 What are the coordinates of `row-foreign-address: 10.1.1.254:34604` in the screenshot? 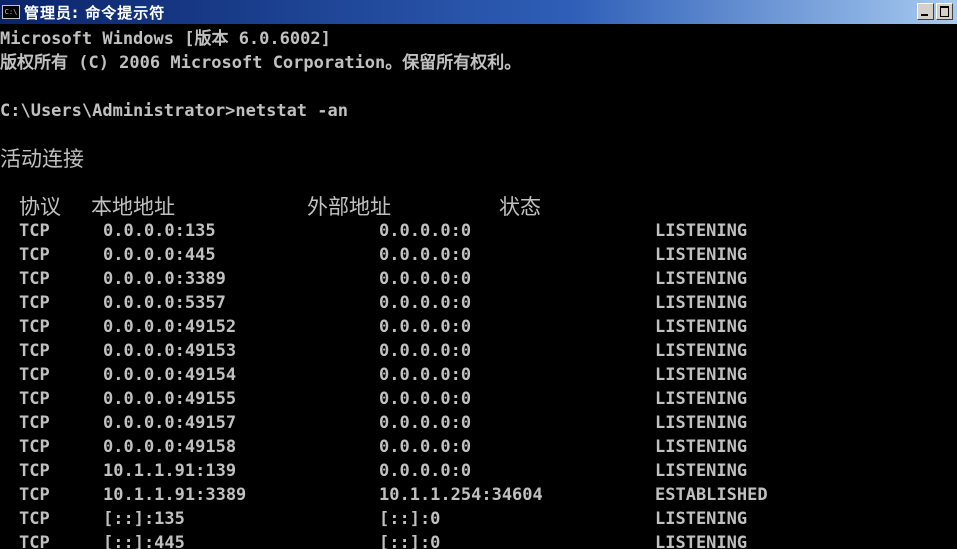 It's located at (461, 495).